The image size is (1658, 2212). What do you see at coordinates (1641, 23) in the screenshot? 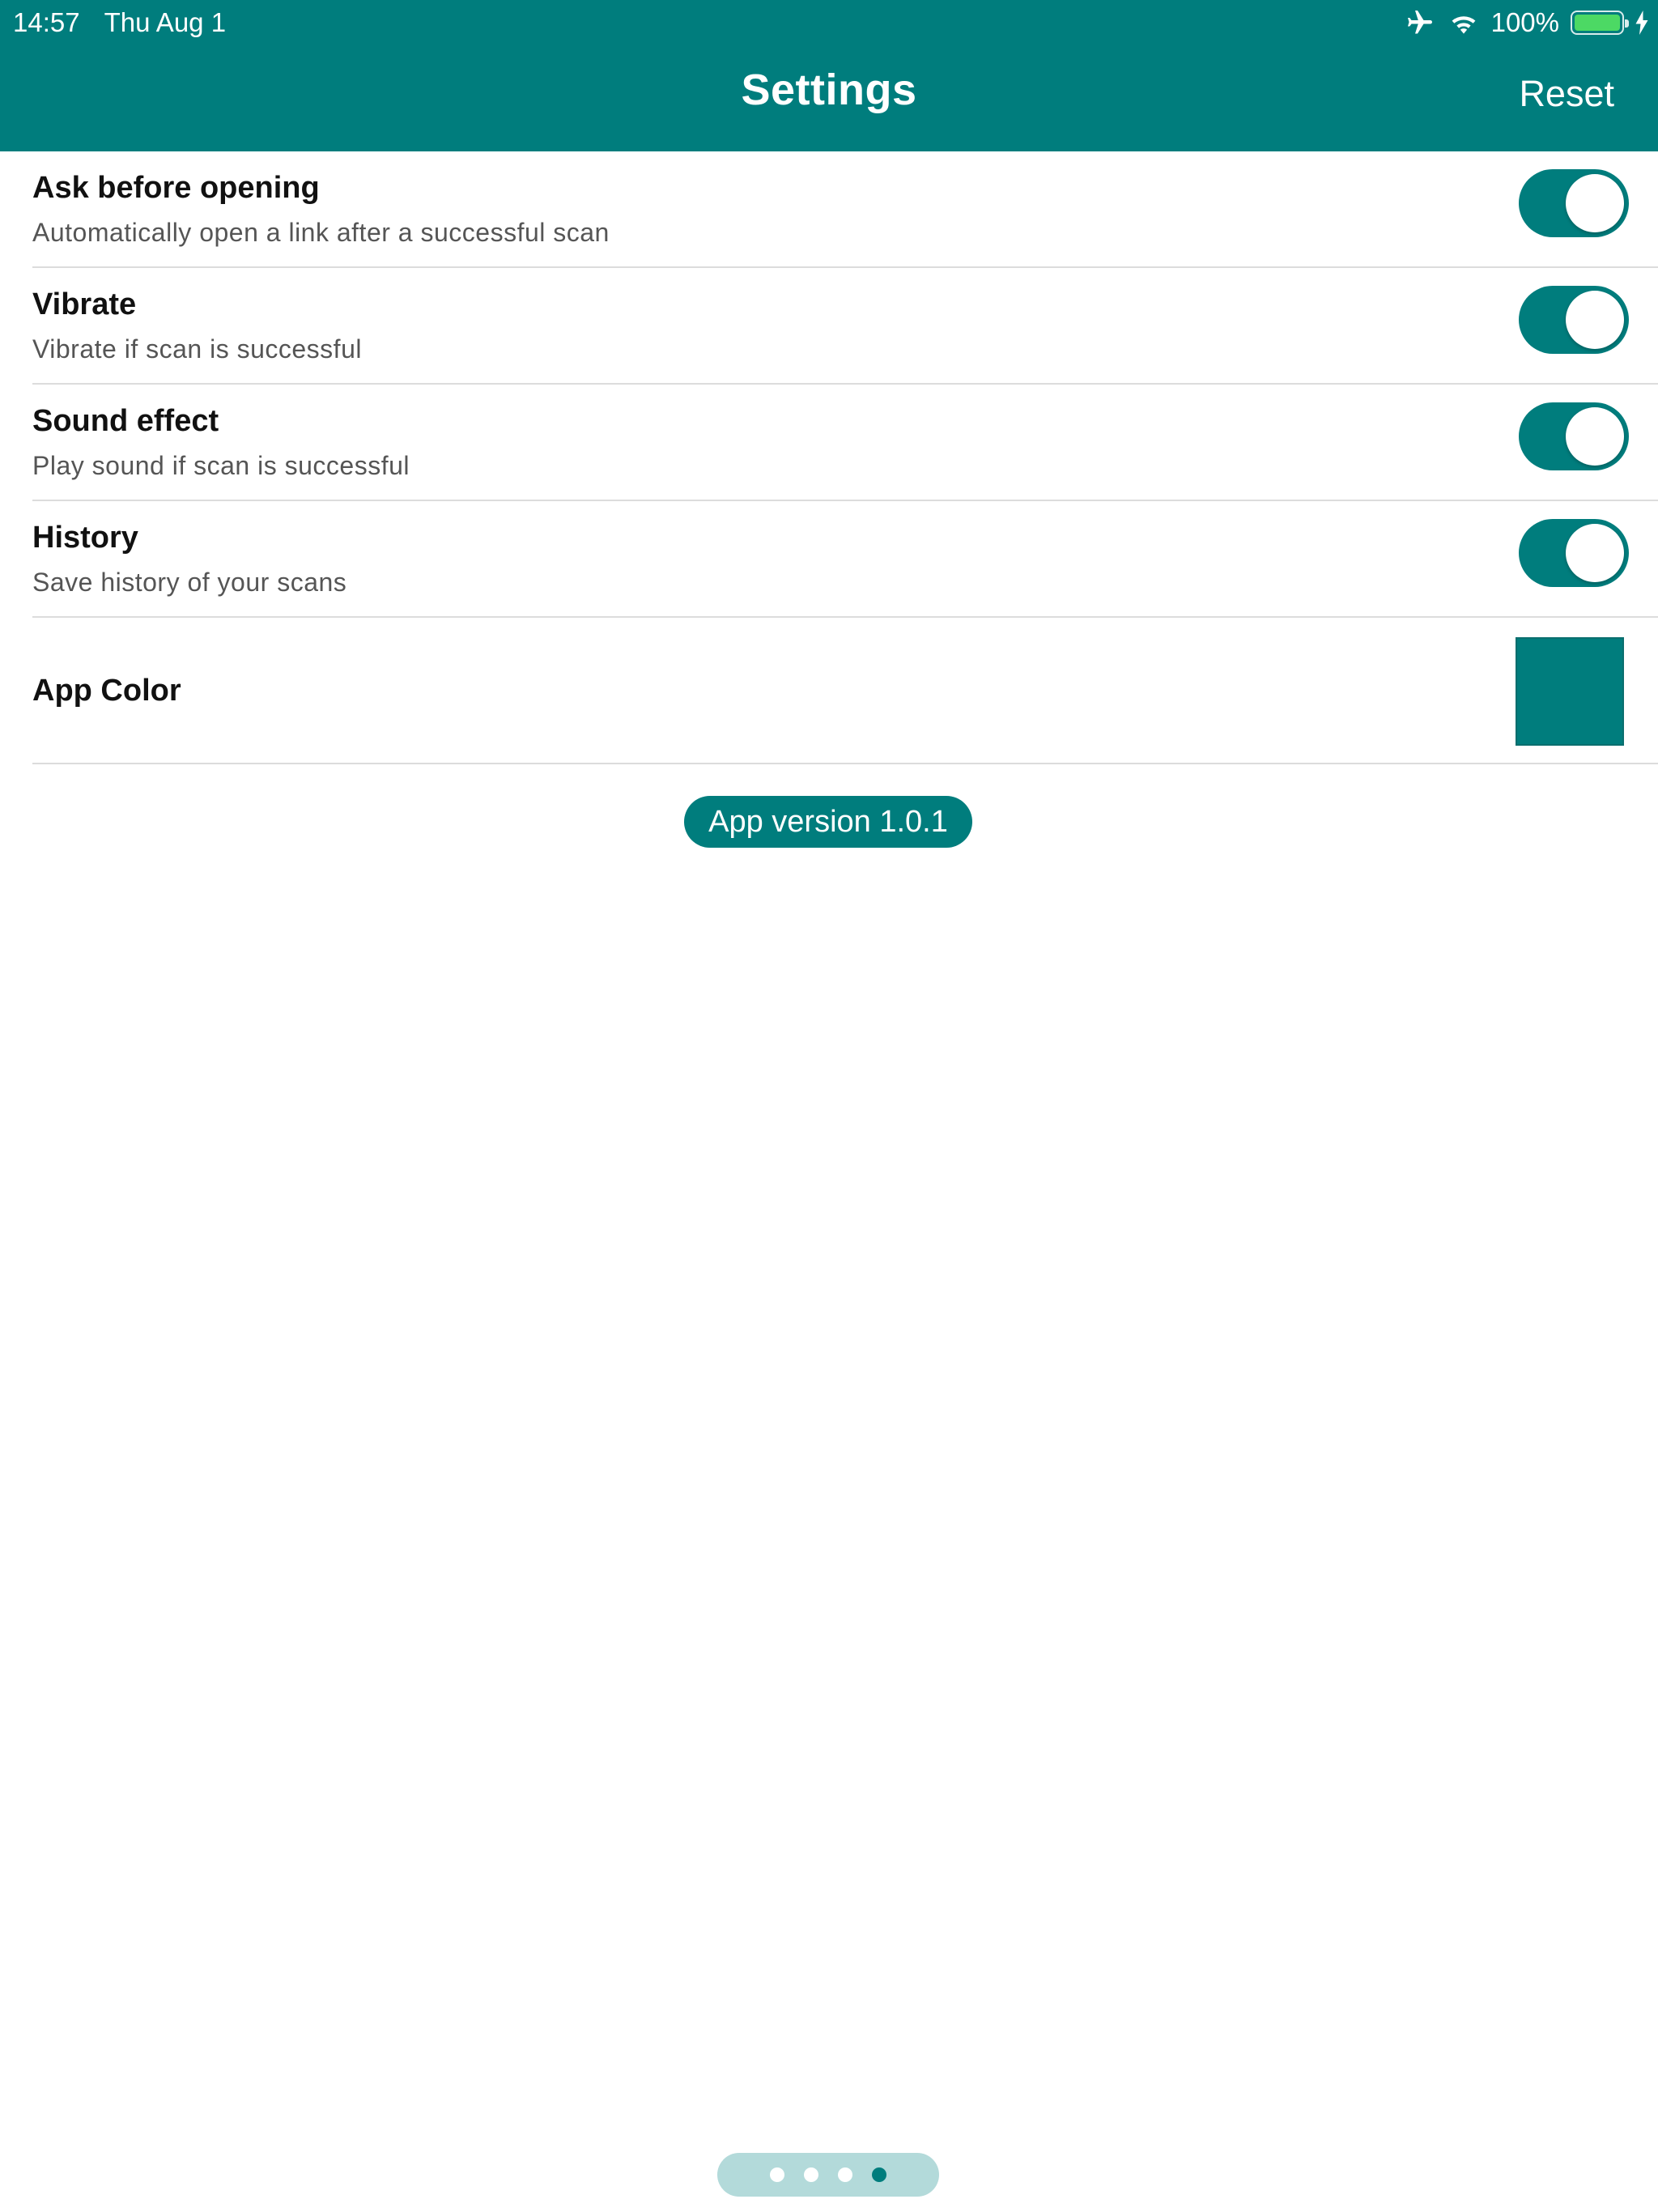
I see `charging-bolt-icon` at bounding box center [1641, 23].